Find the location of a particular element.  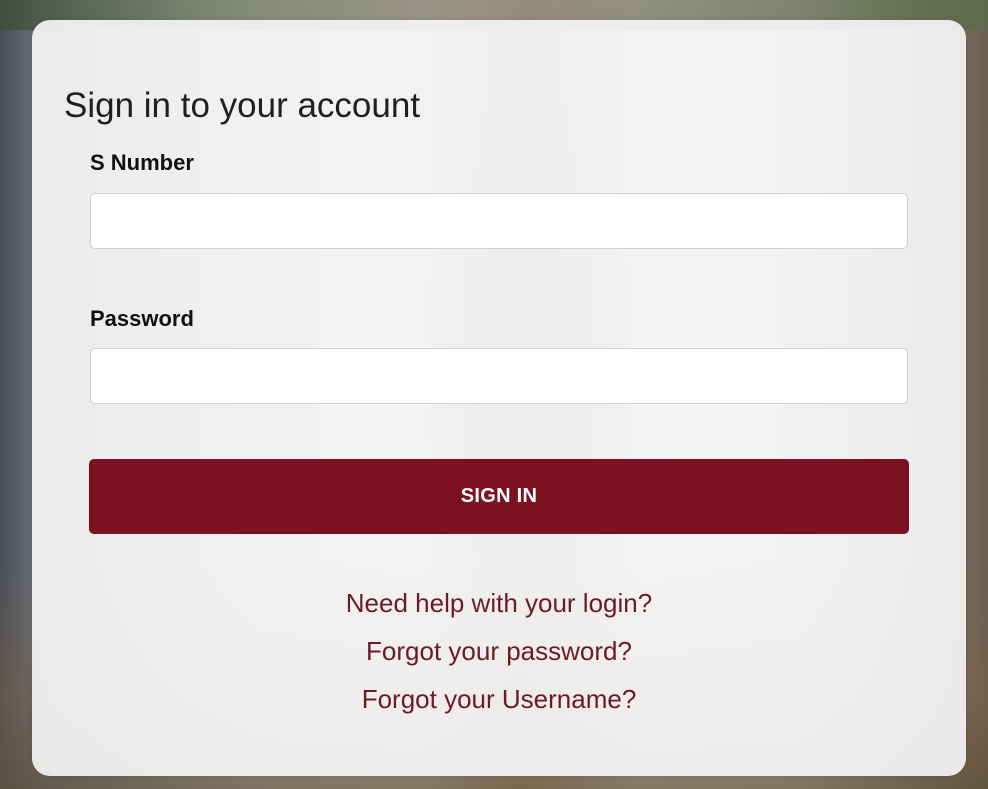

help-link: Need help with your login? is located at coordinates (499, 603).